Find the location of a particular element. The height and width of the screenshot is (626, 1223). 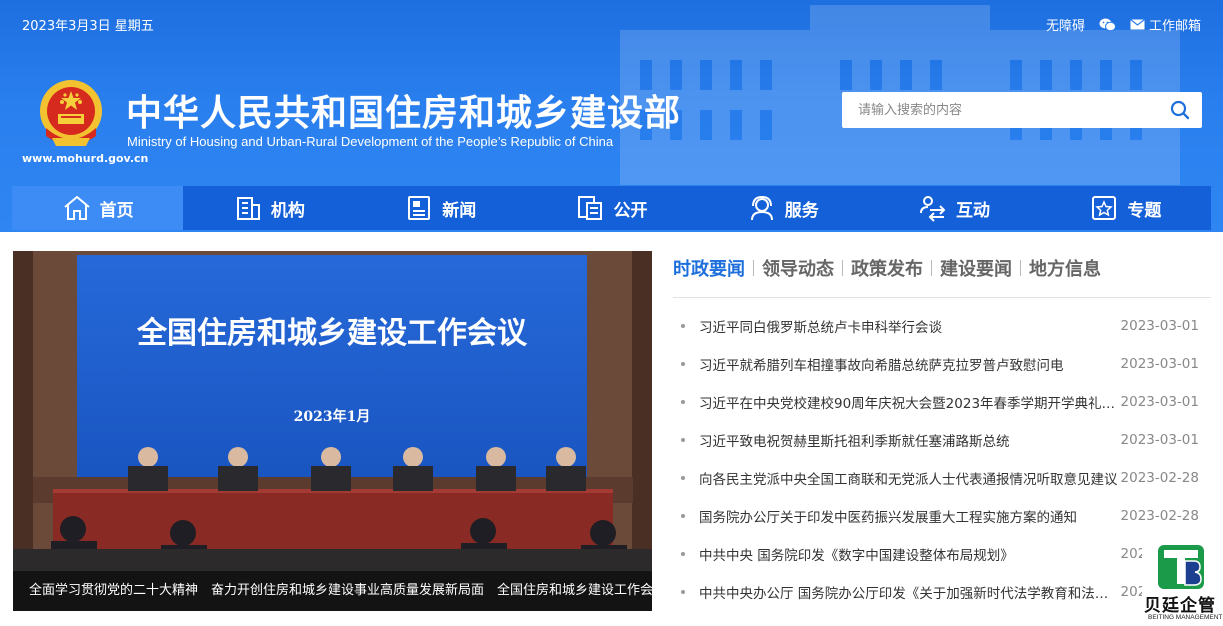

tabs-divider-line is located at coordinates (942, 297).